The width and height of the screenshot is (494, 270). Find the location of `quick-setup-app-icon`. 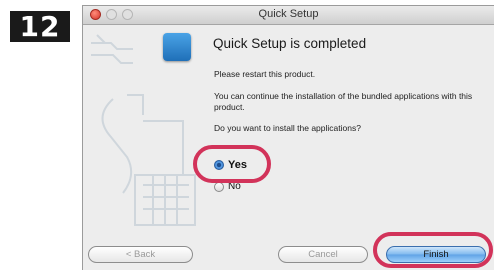

quick-setup-app-icon is located at coordinates (177, 47).